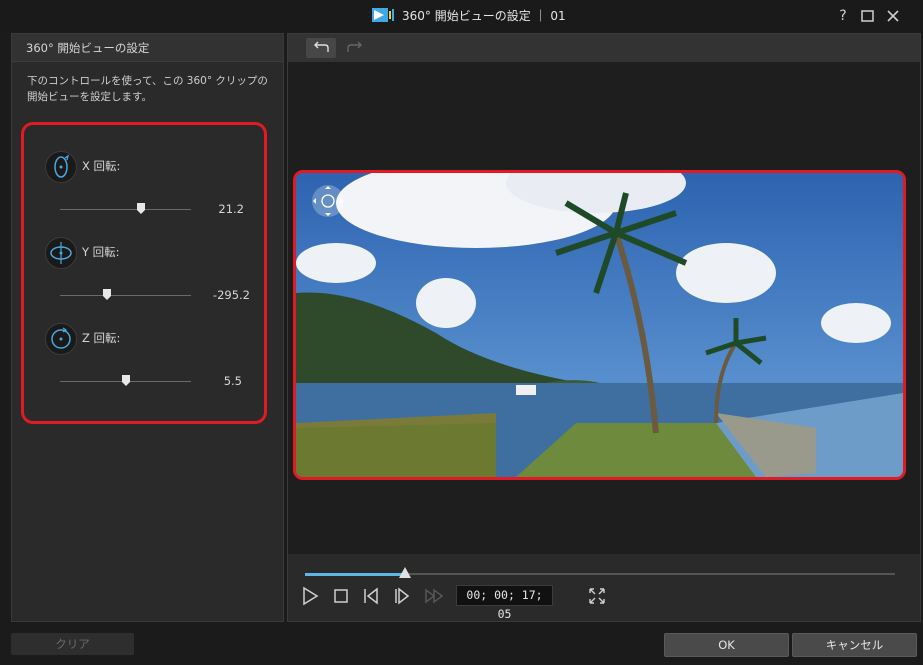 Image resolution: width=923 pixels, height=665 pixels. Describe the element at coordinates (843, 16) in the screenshot. I see `help-button: ?` at that location.